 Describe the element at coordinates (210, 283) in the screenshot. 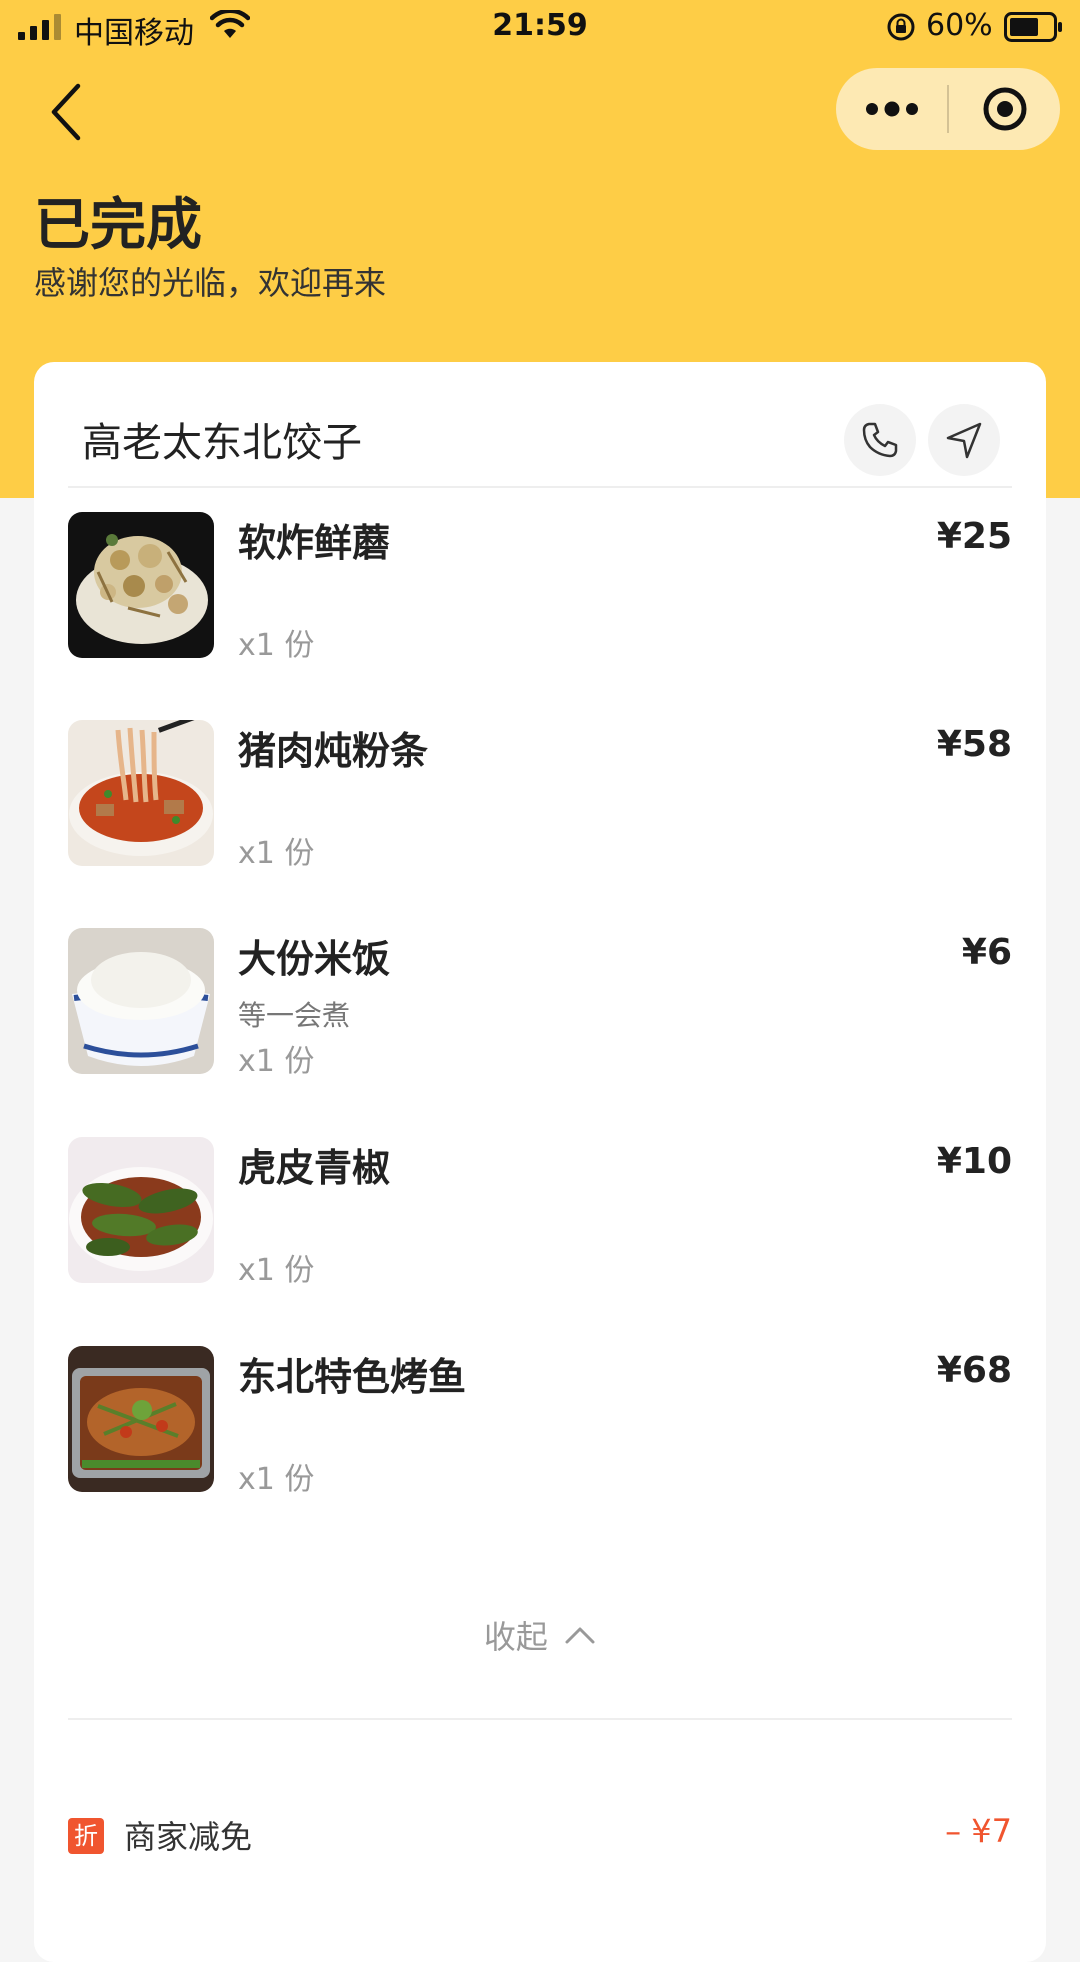

I see `page-subtitle: 感谢您的光临，欢迎再来` at that location.